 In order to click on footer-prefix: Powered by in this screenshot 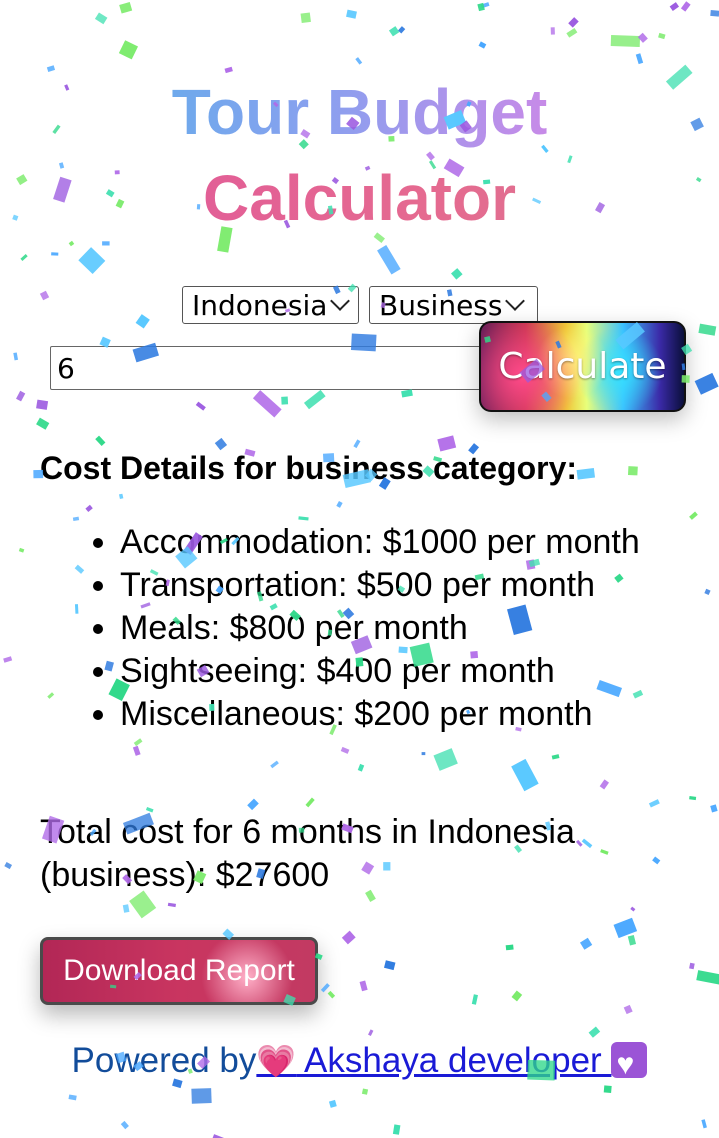, I will do `click(164, 1060)`.